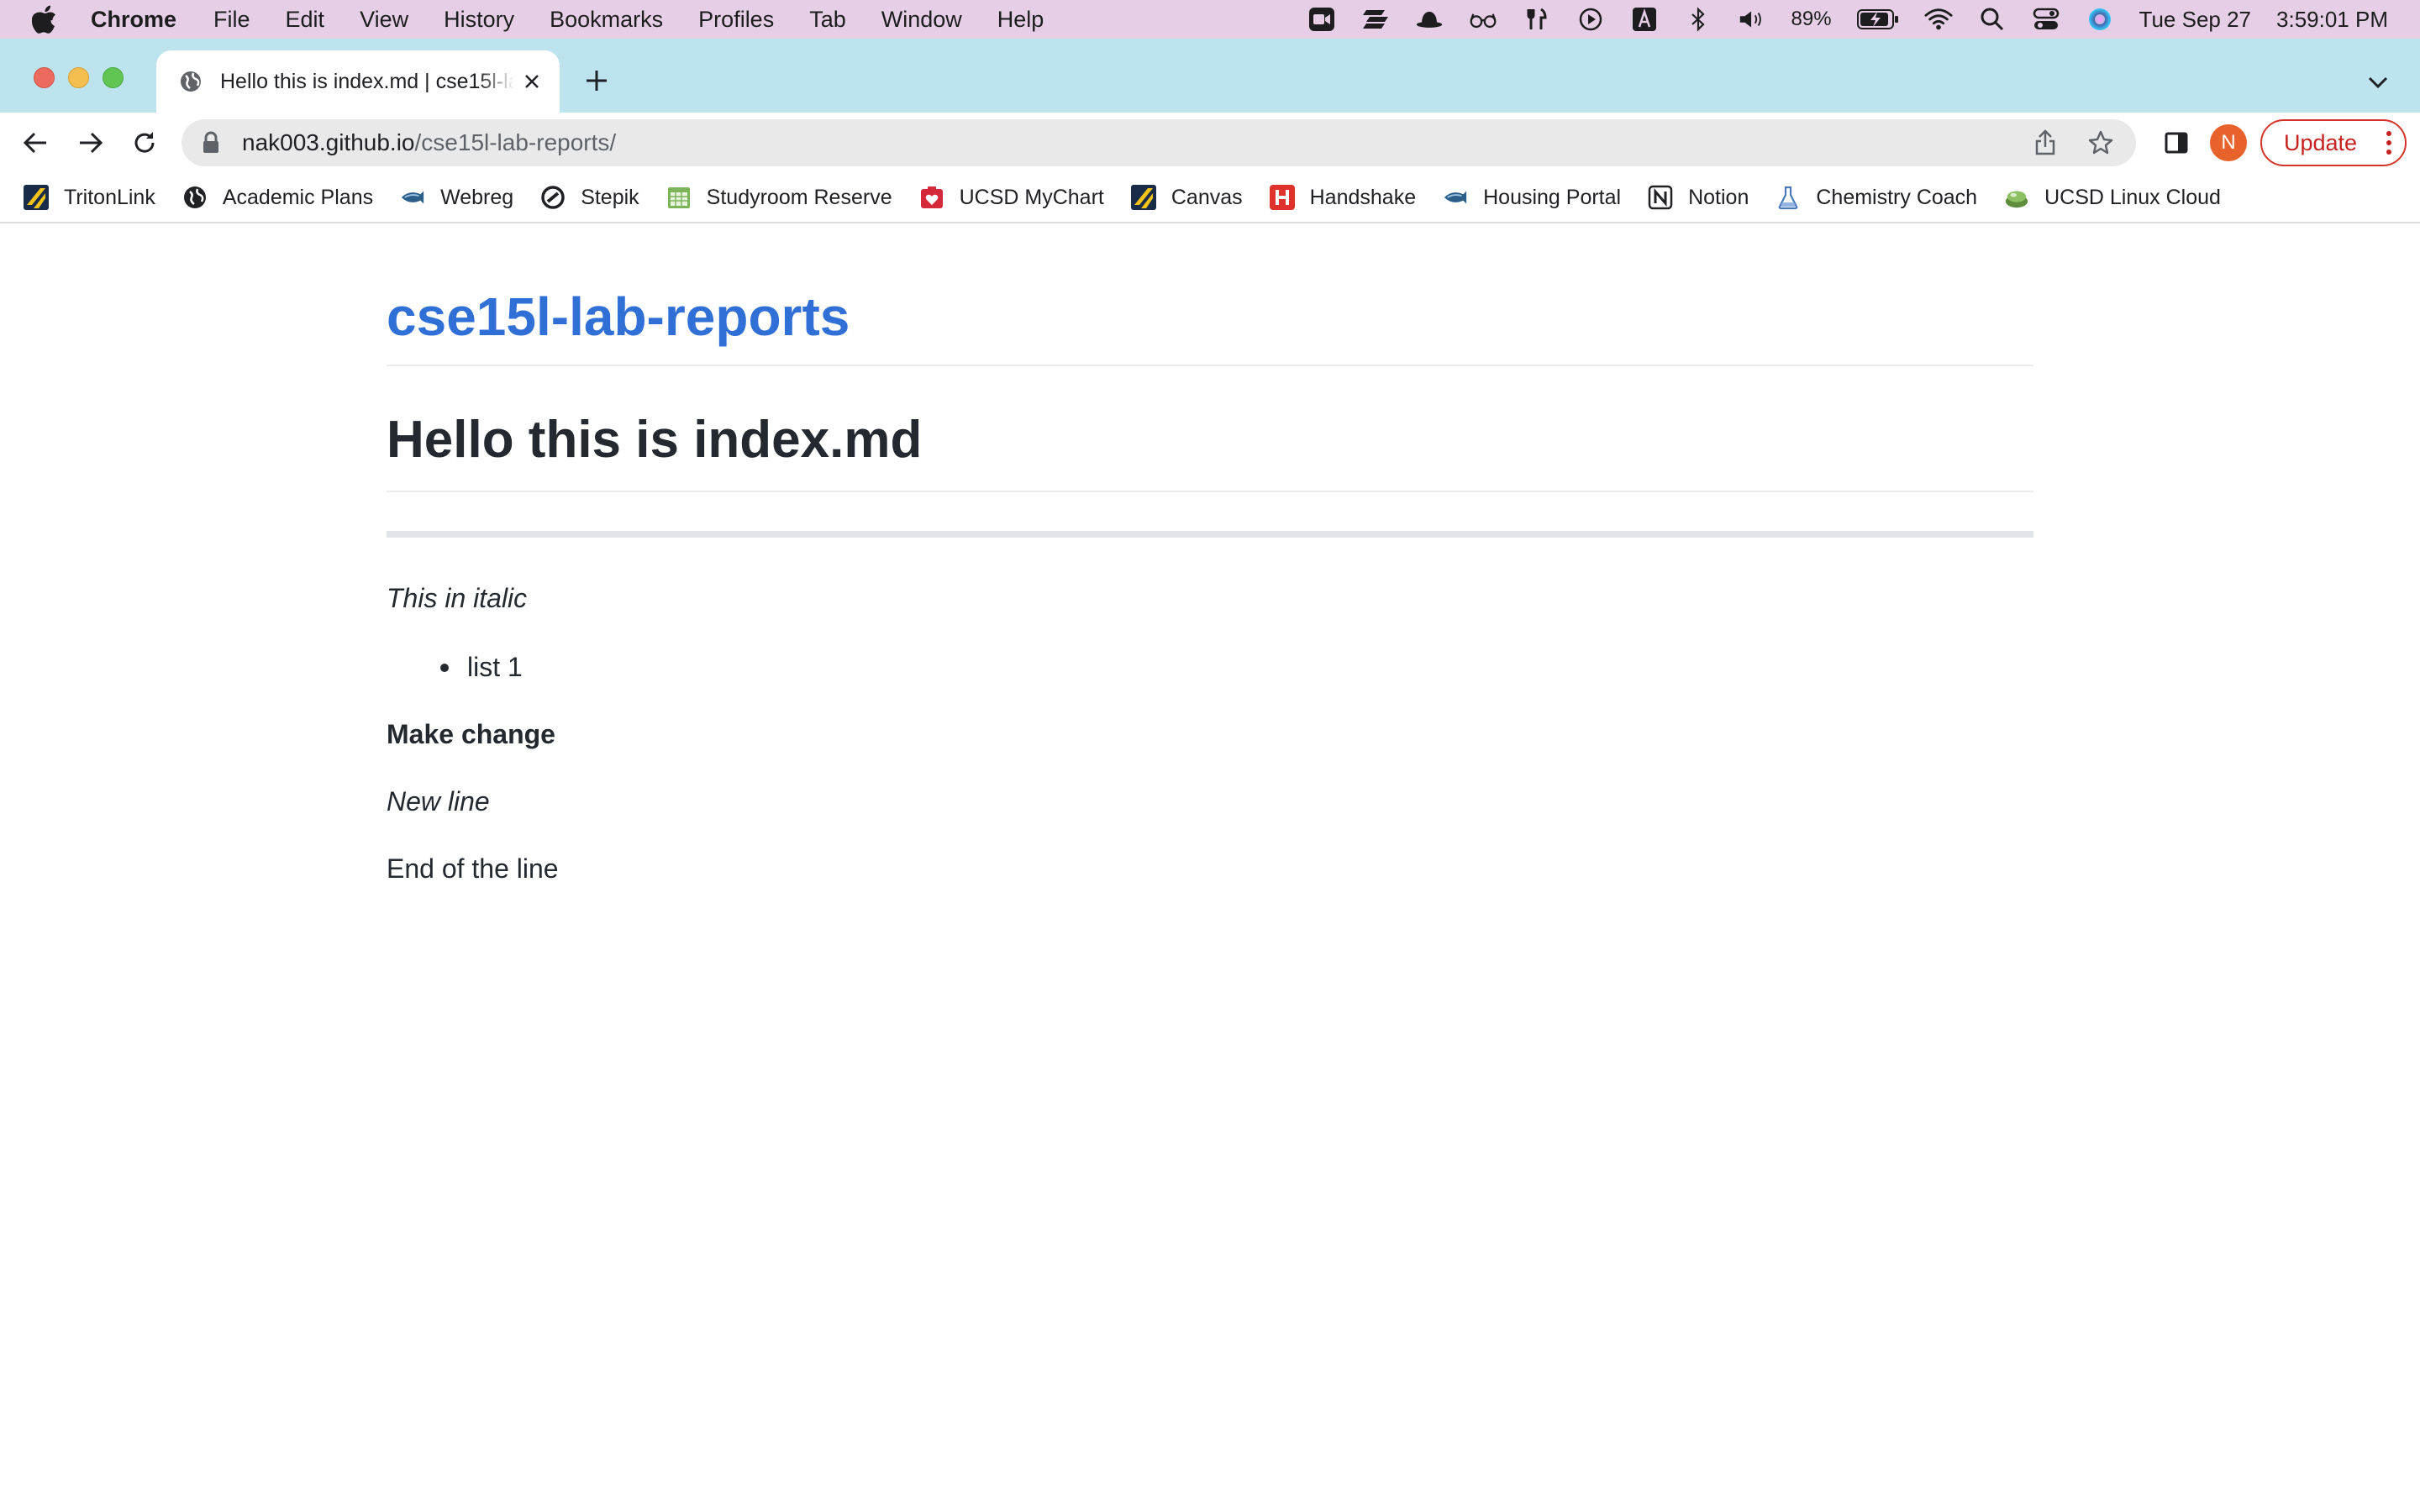 The width and height of the screenshot is (2420, 1512). I want to click on bookmark-academic-plans: Academic Plans, so click(277, 197).